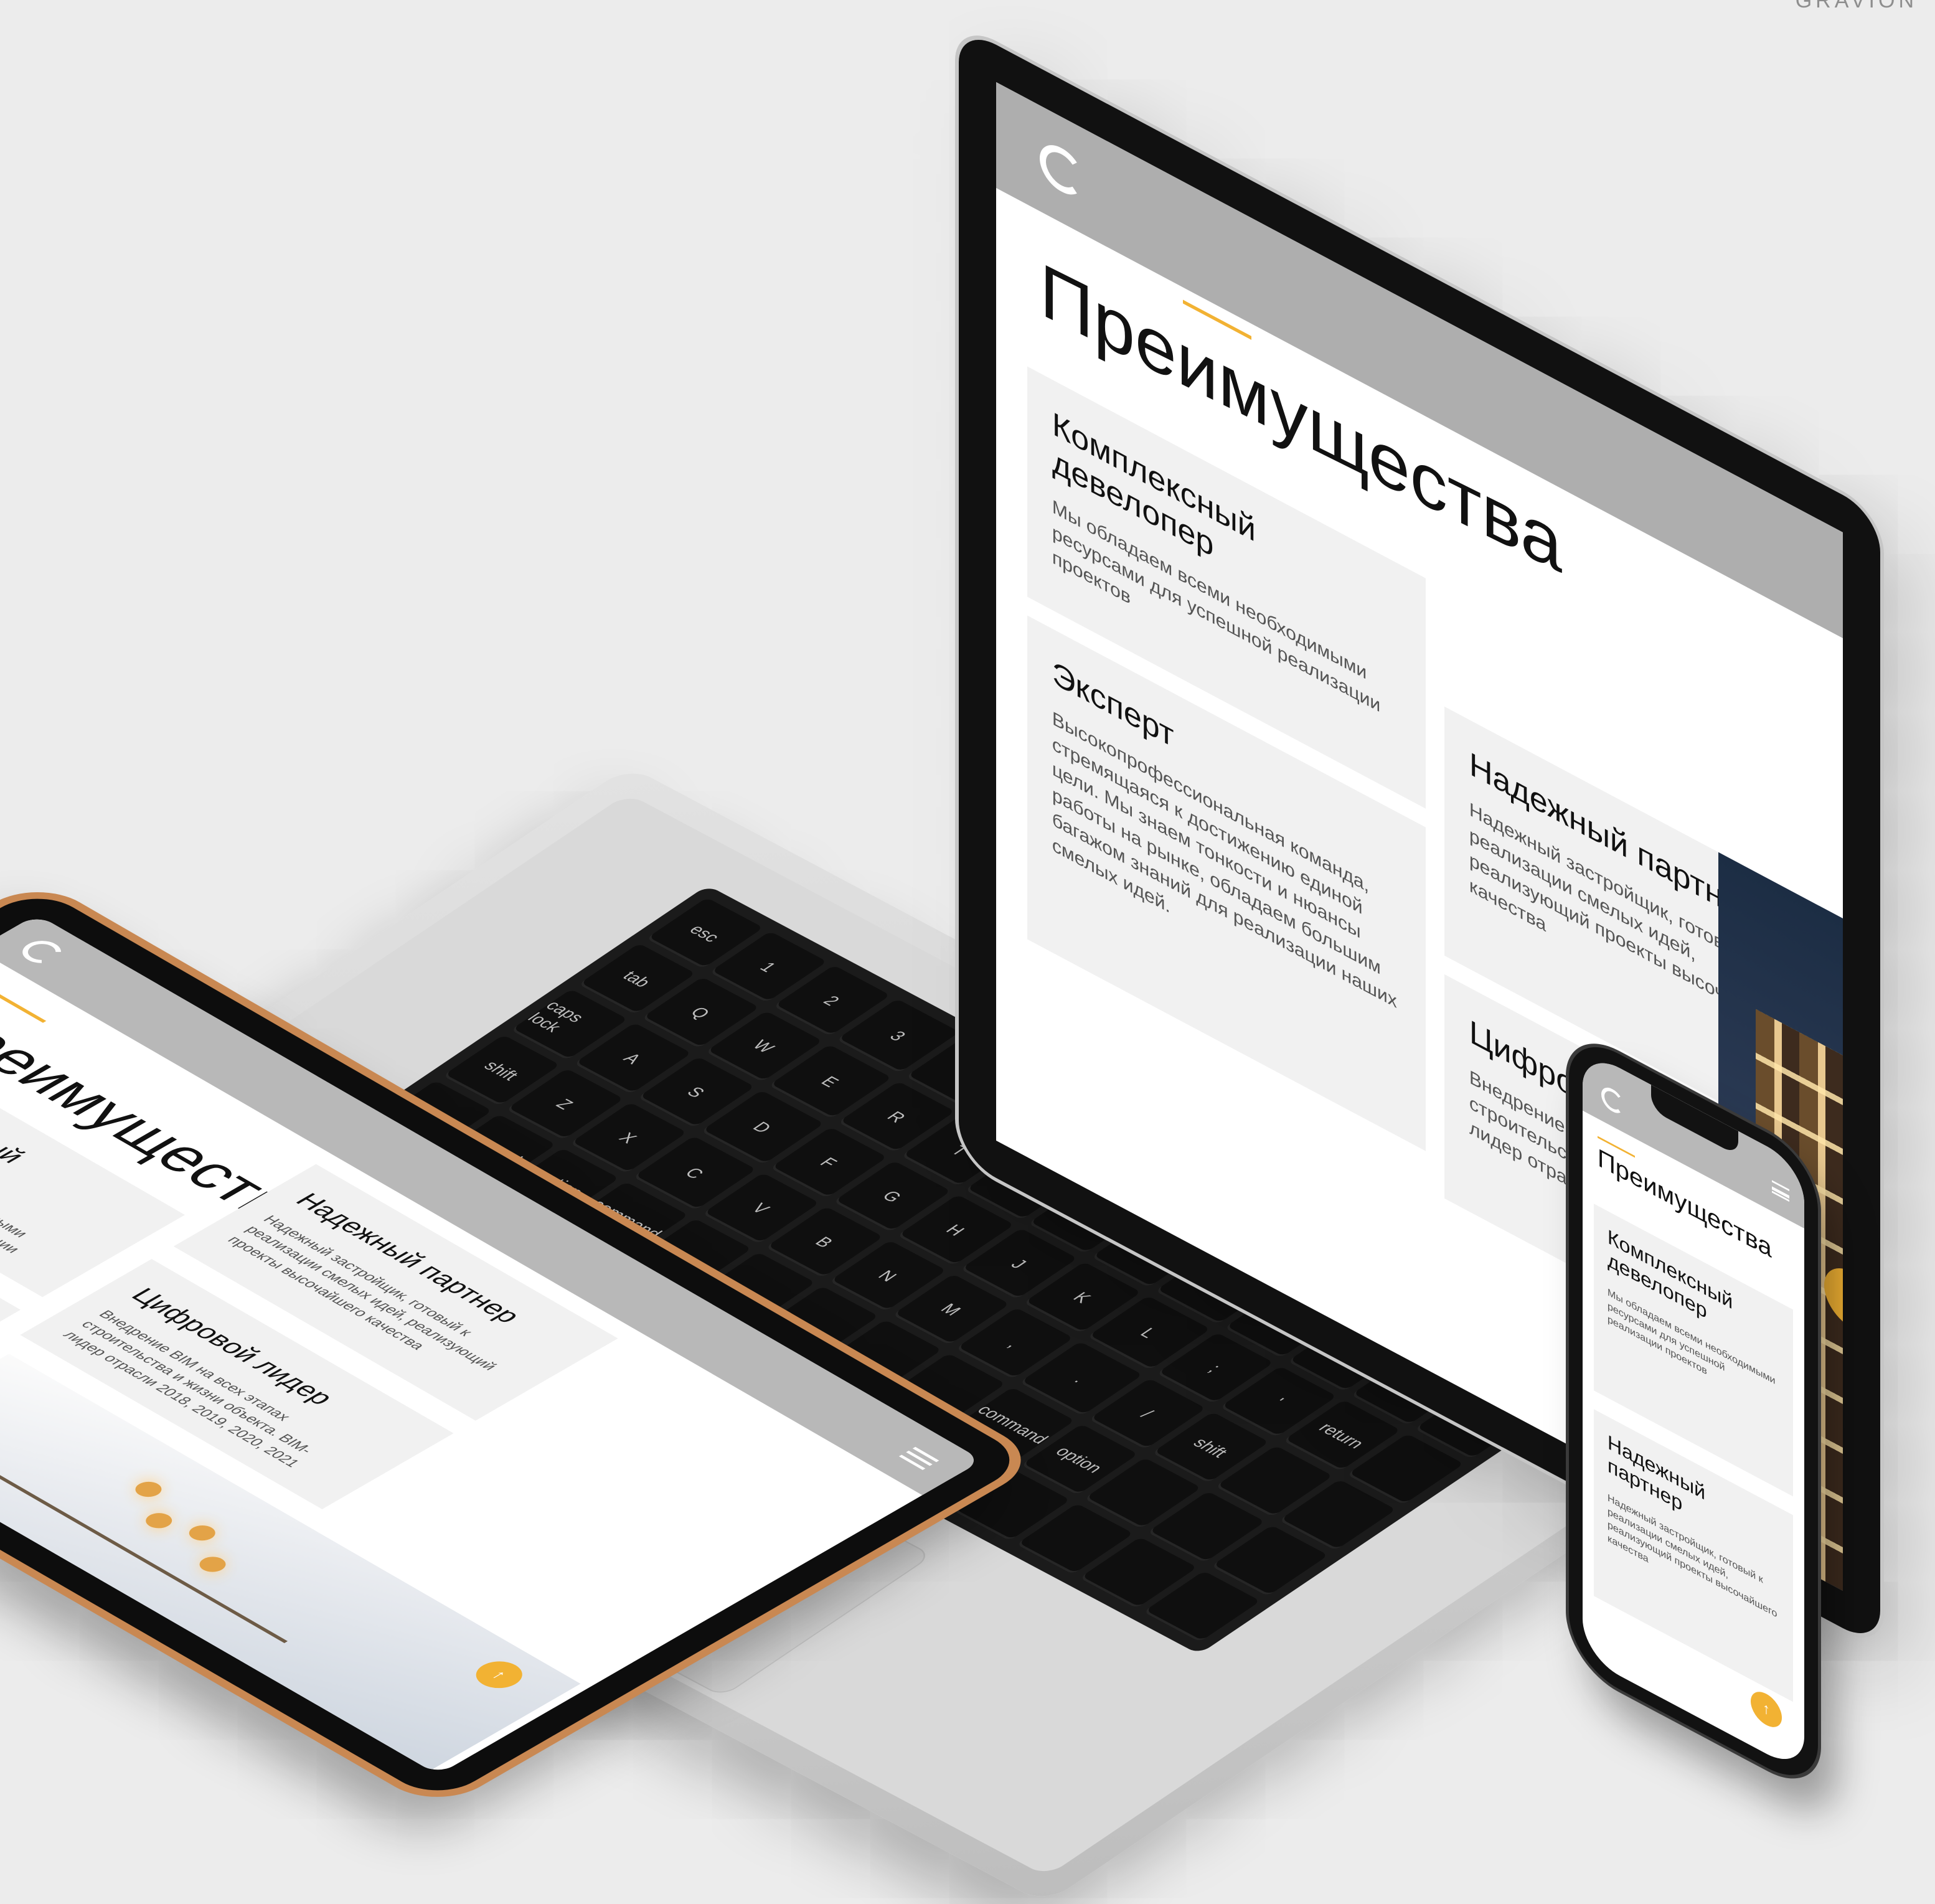 The width and height of the screenshot is (1935, 1904). Describe the element at coordinates (1820, 876) in the screenshot. I see `lang-ru: RU` at that location.